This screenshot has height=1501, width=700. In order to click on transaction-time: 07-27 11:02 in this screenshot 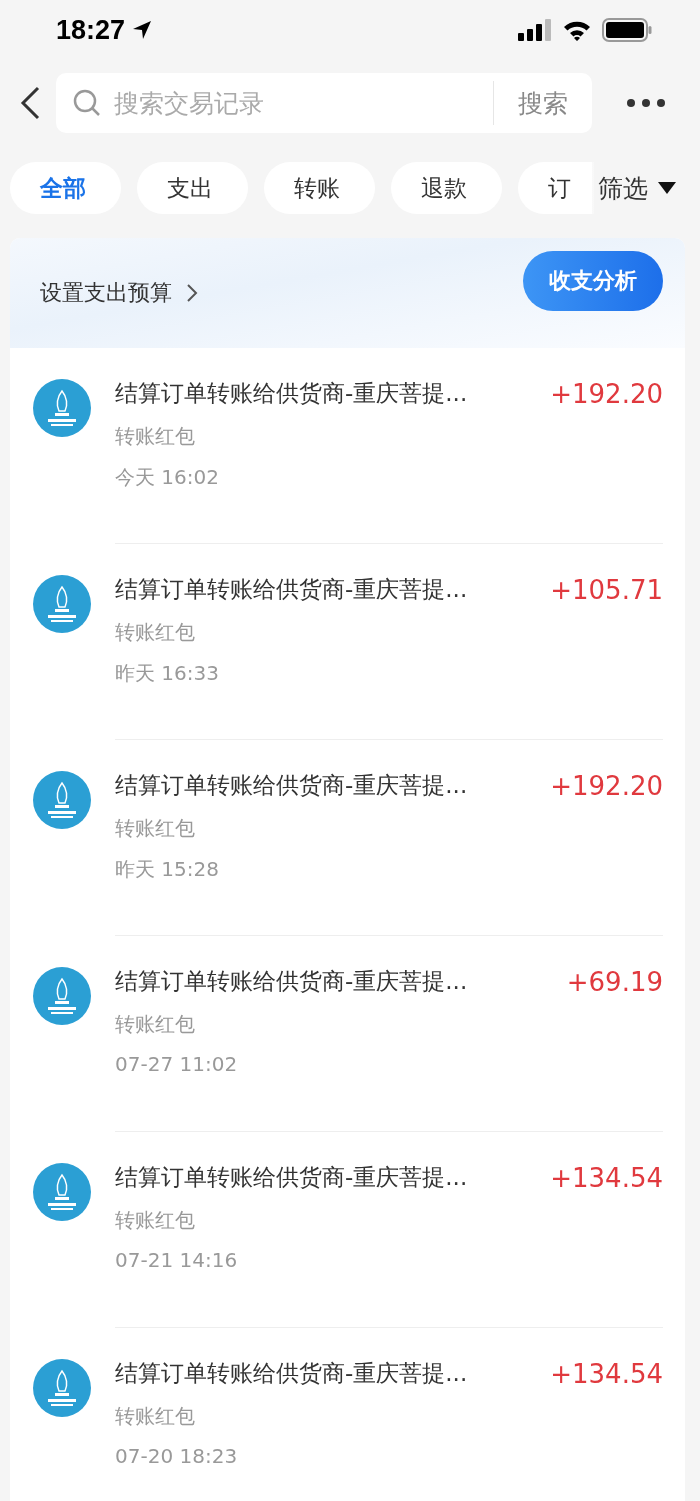, I will do `click(177, 1064)`.